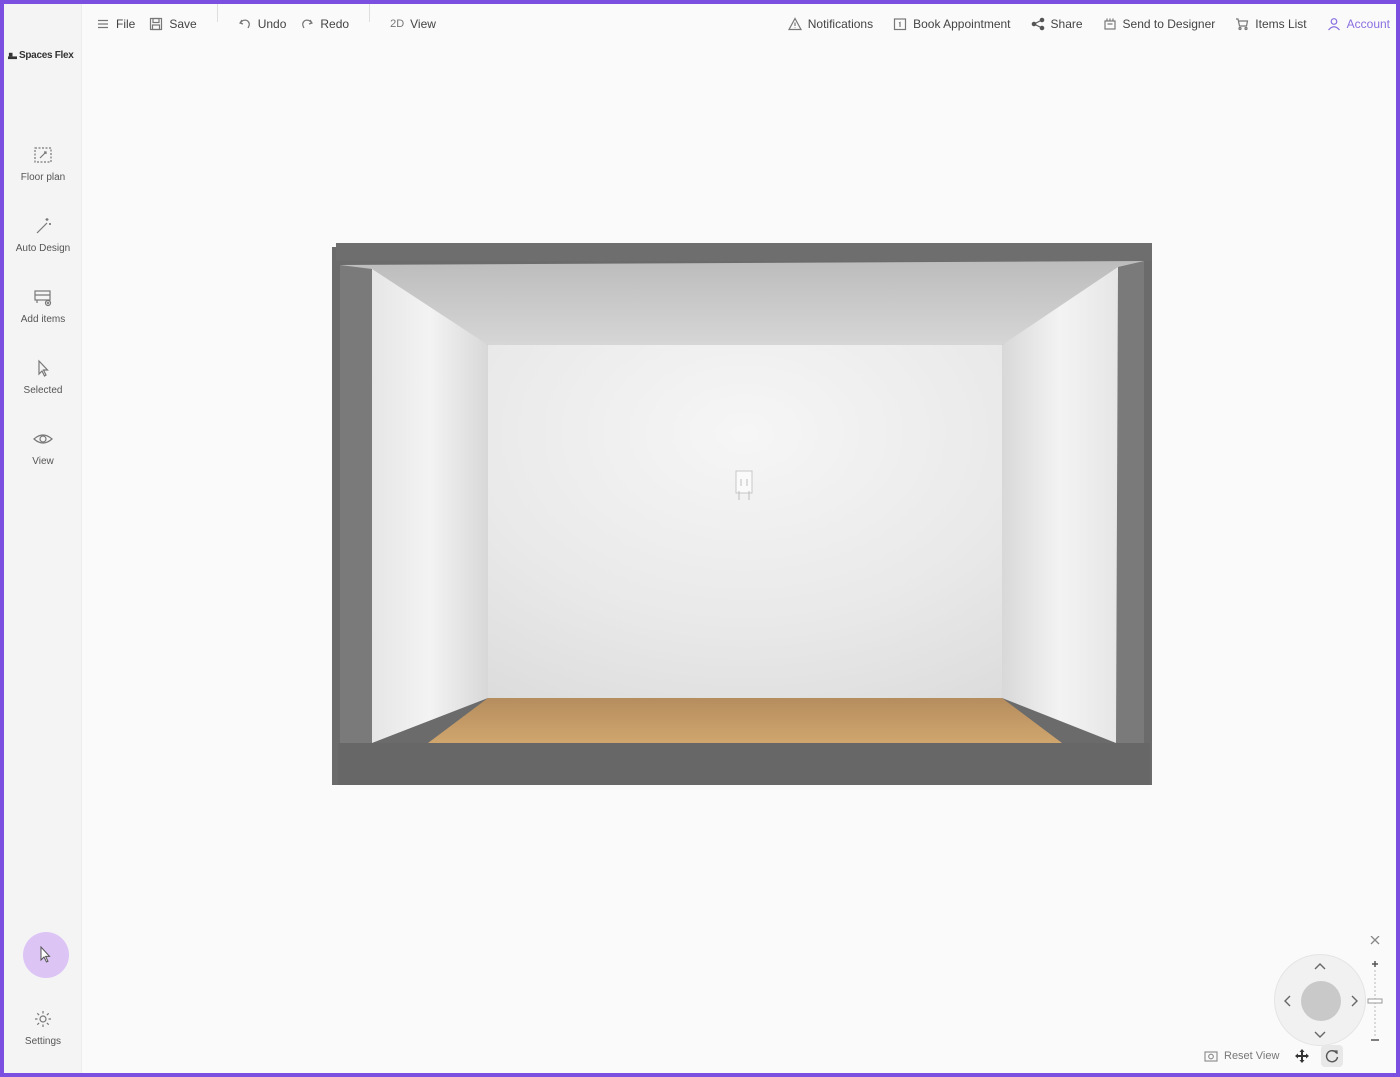  I want to click on add-items-icon, so click(43, 298).